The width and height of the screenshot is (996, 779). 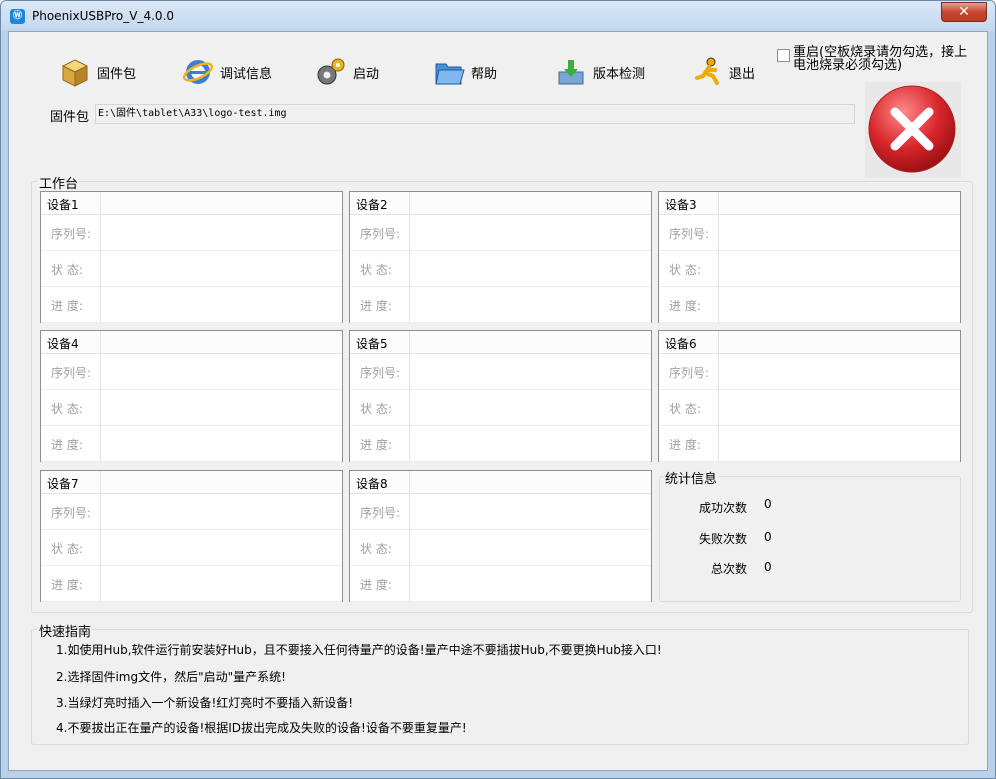 What do you see at coordinates (205, 703) in the screenshot?
I see `guide-line-3: 3.当绿灯亮时插入一个新设备!红灯亮时不要插入新设备!` at bounding box center [205, 703].